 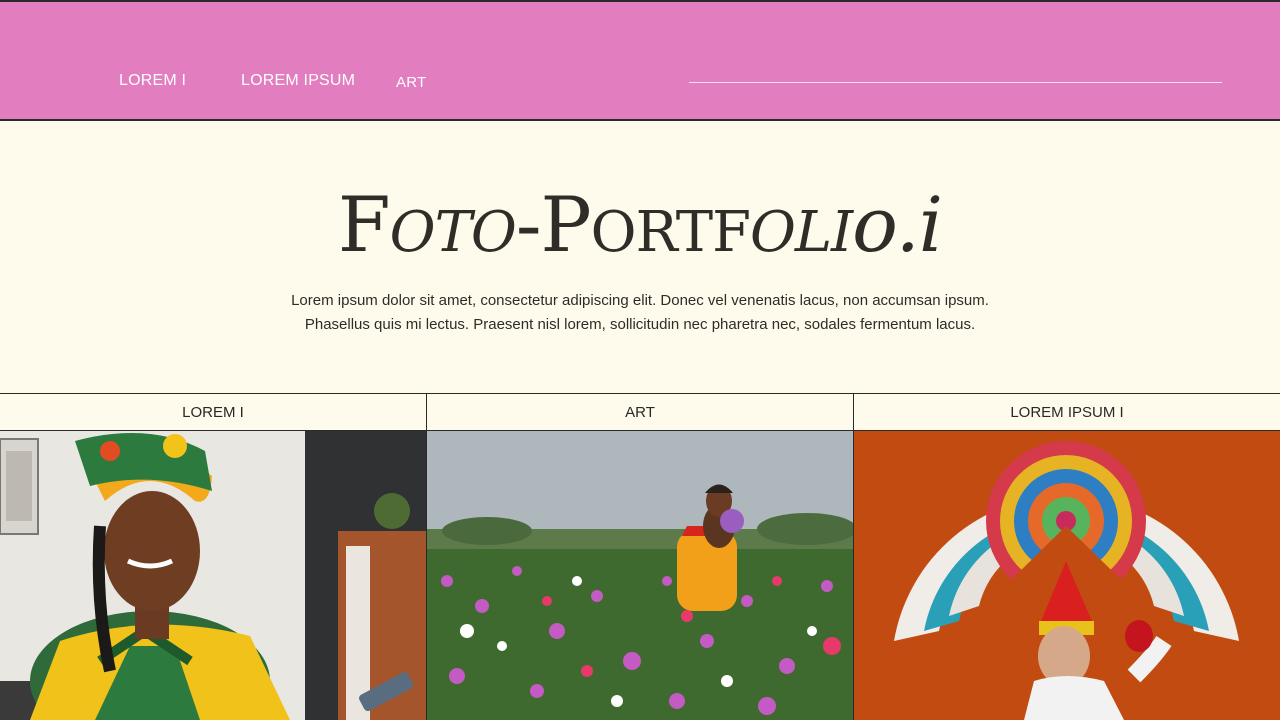 I want to click on festival-costume-photo, so click(x=1066, y=575).